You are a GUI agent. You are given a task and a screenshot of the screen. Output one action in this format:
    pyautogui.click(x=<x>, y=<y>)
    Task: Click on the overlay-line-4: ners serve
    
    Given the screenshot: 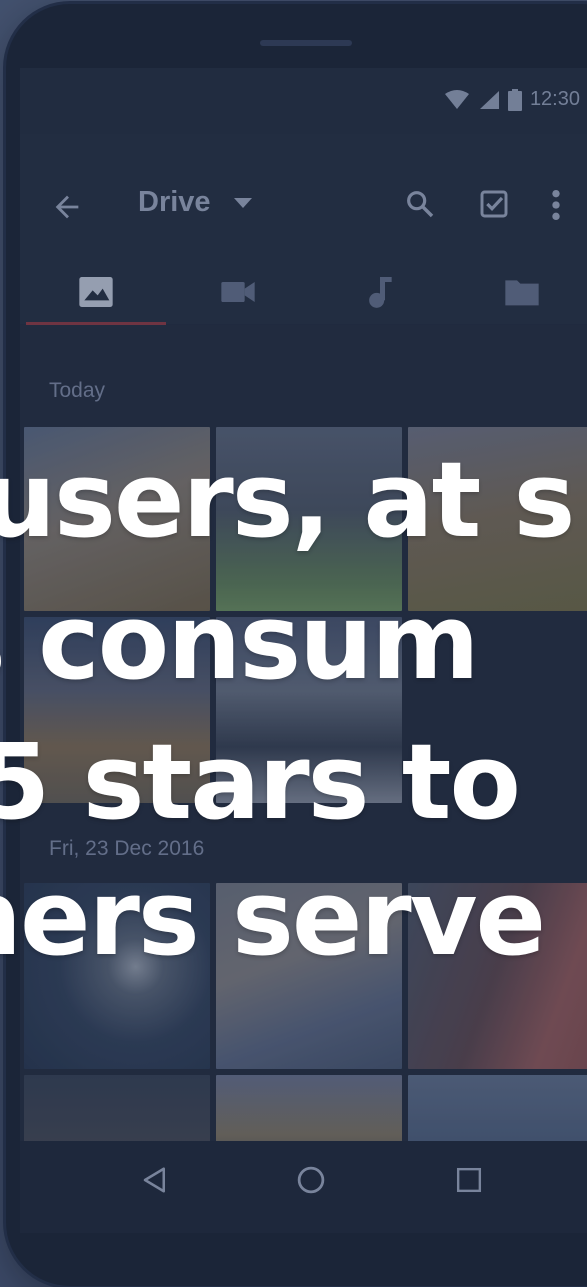 What is the action you would take?
    pyautogui.click(x=273, y=918)
    